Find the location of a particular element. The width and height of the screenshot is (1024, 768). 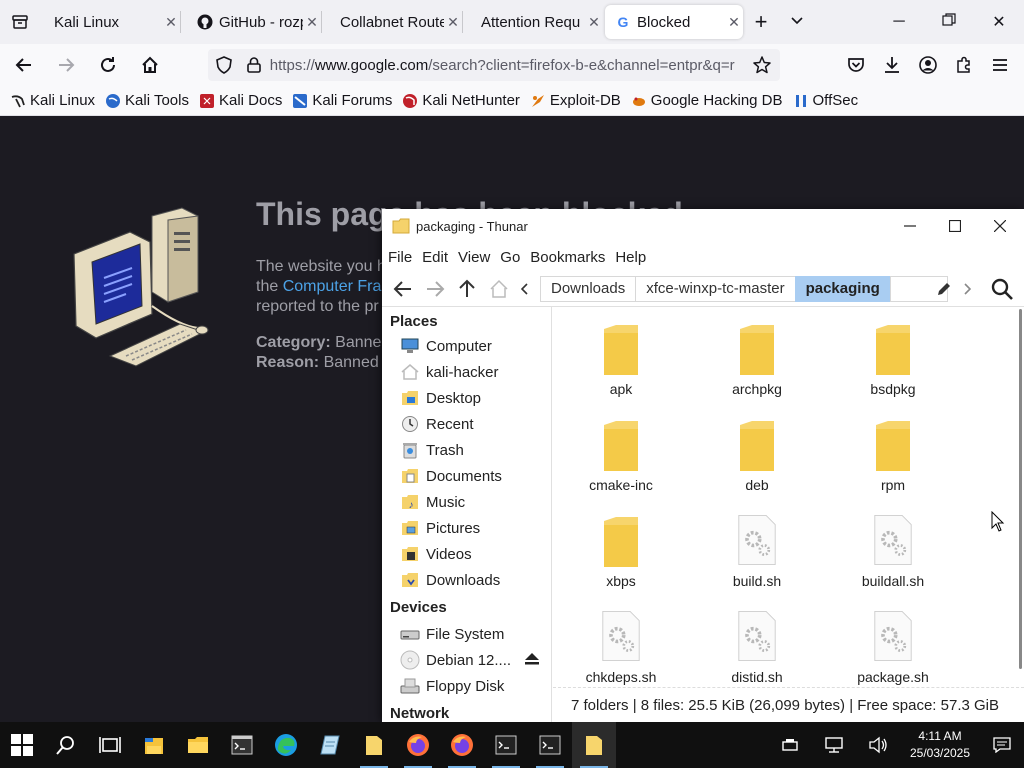

new-tab-button: + is located at coordinates (761, 22).